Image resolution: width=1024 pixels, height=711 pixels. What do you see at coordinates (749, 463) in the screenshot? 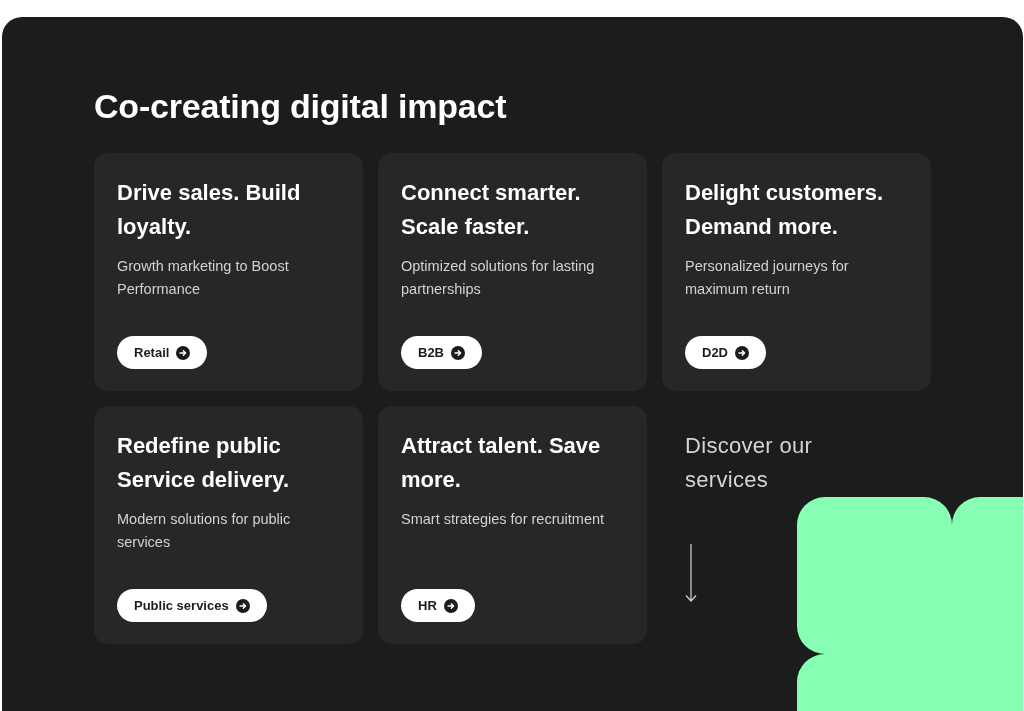
I see `discover-text: Discover our services` at bounding box center [749, 463].